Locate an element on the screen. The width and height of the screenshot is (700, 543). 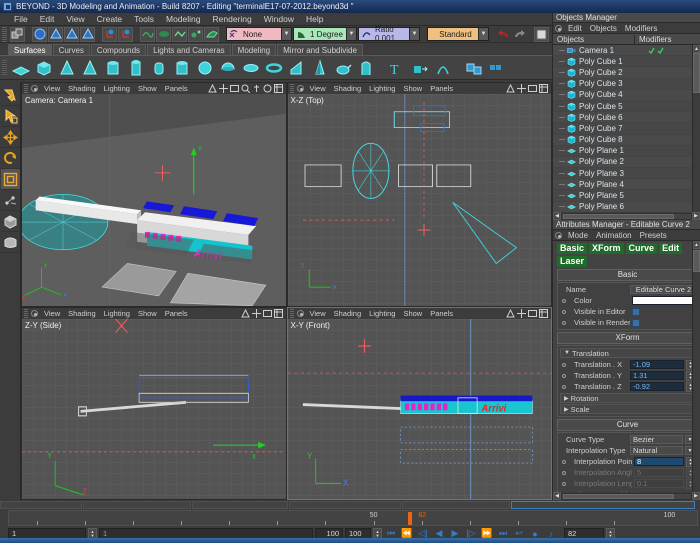
menu-modeling: Modeling is located at coordinates (183, 19).